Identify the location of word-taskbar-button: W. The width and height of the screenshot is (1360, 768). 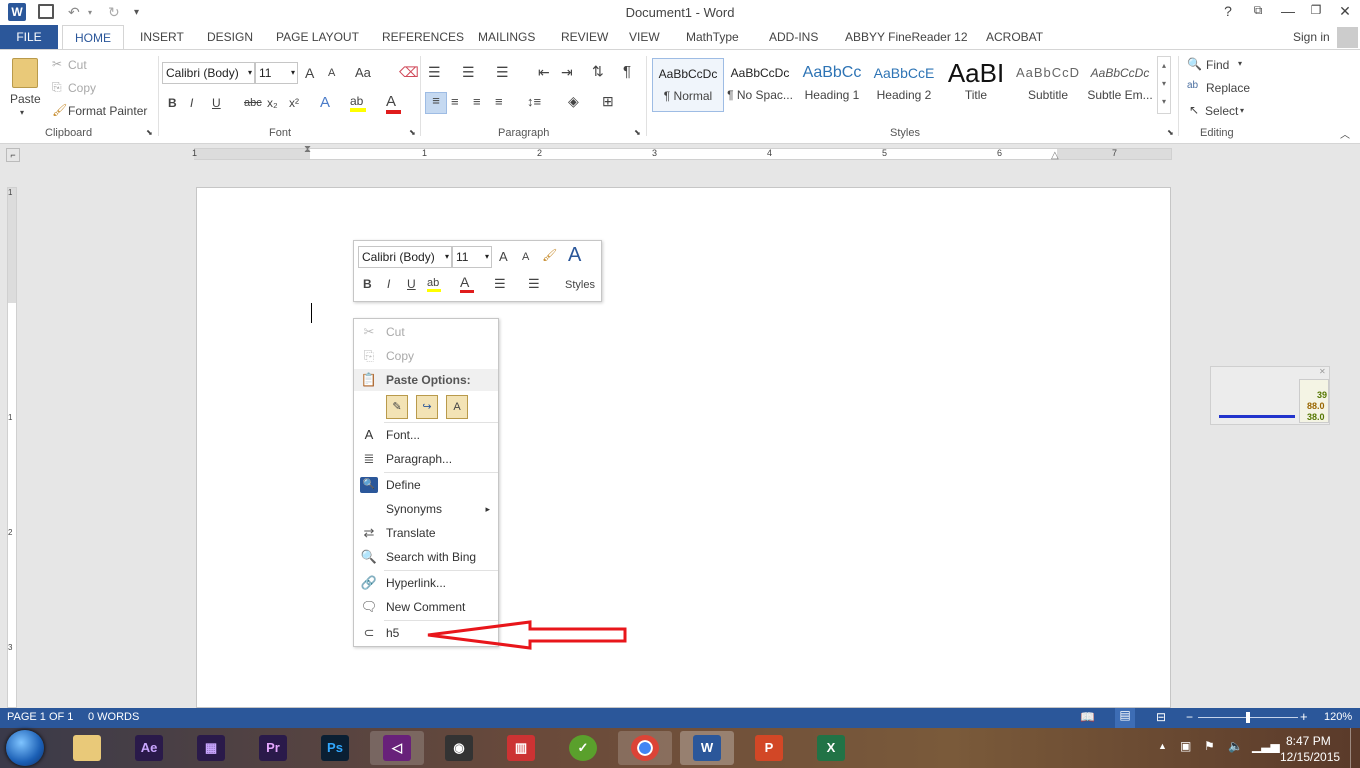
(707, 748).